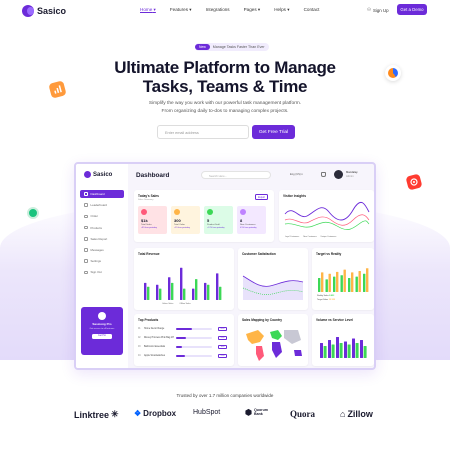 The width and height of the screenshot is (450, 450). What do you see at coordinates (86, 216) in the screenshot?
I see `cart-icon` at bounding box center [86, 216].